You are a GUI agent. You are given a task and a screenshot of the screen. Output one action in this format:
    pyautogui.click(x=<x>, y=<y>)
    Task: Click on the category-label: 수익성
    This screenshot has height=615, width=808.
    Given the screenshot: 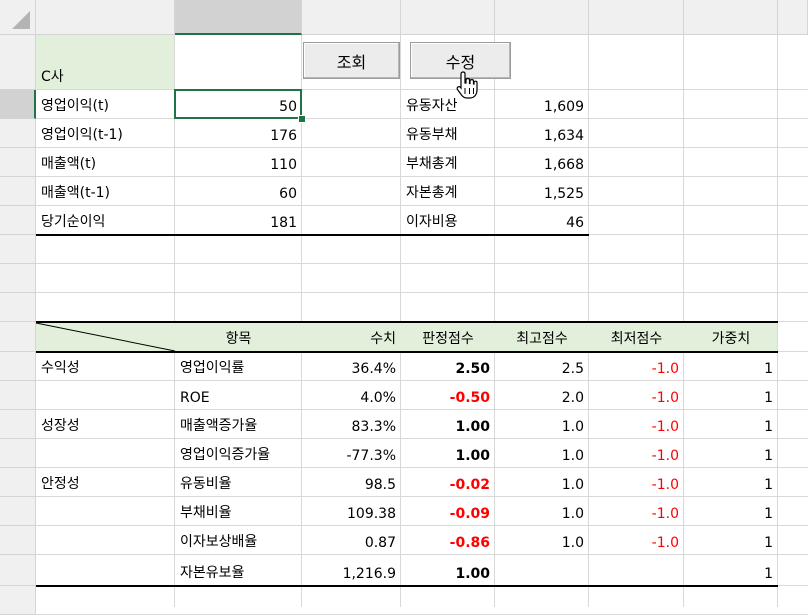 What is the action you would take?
    pyautogui.click(x=105, y=366)
    